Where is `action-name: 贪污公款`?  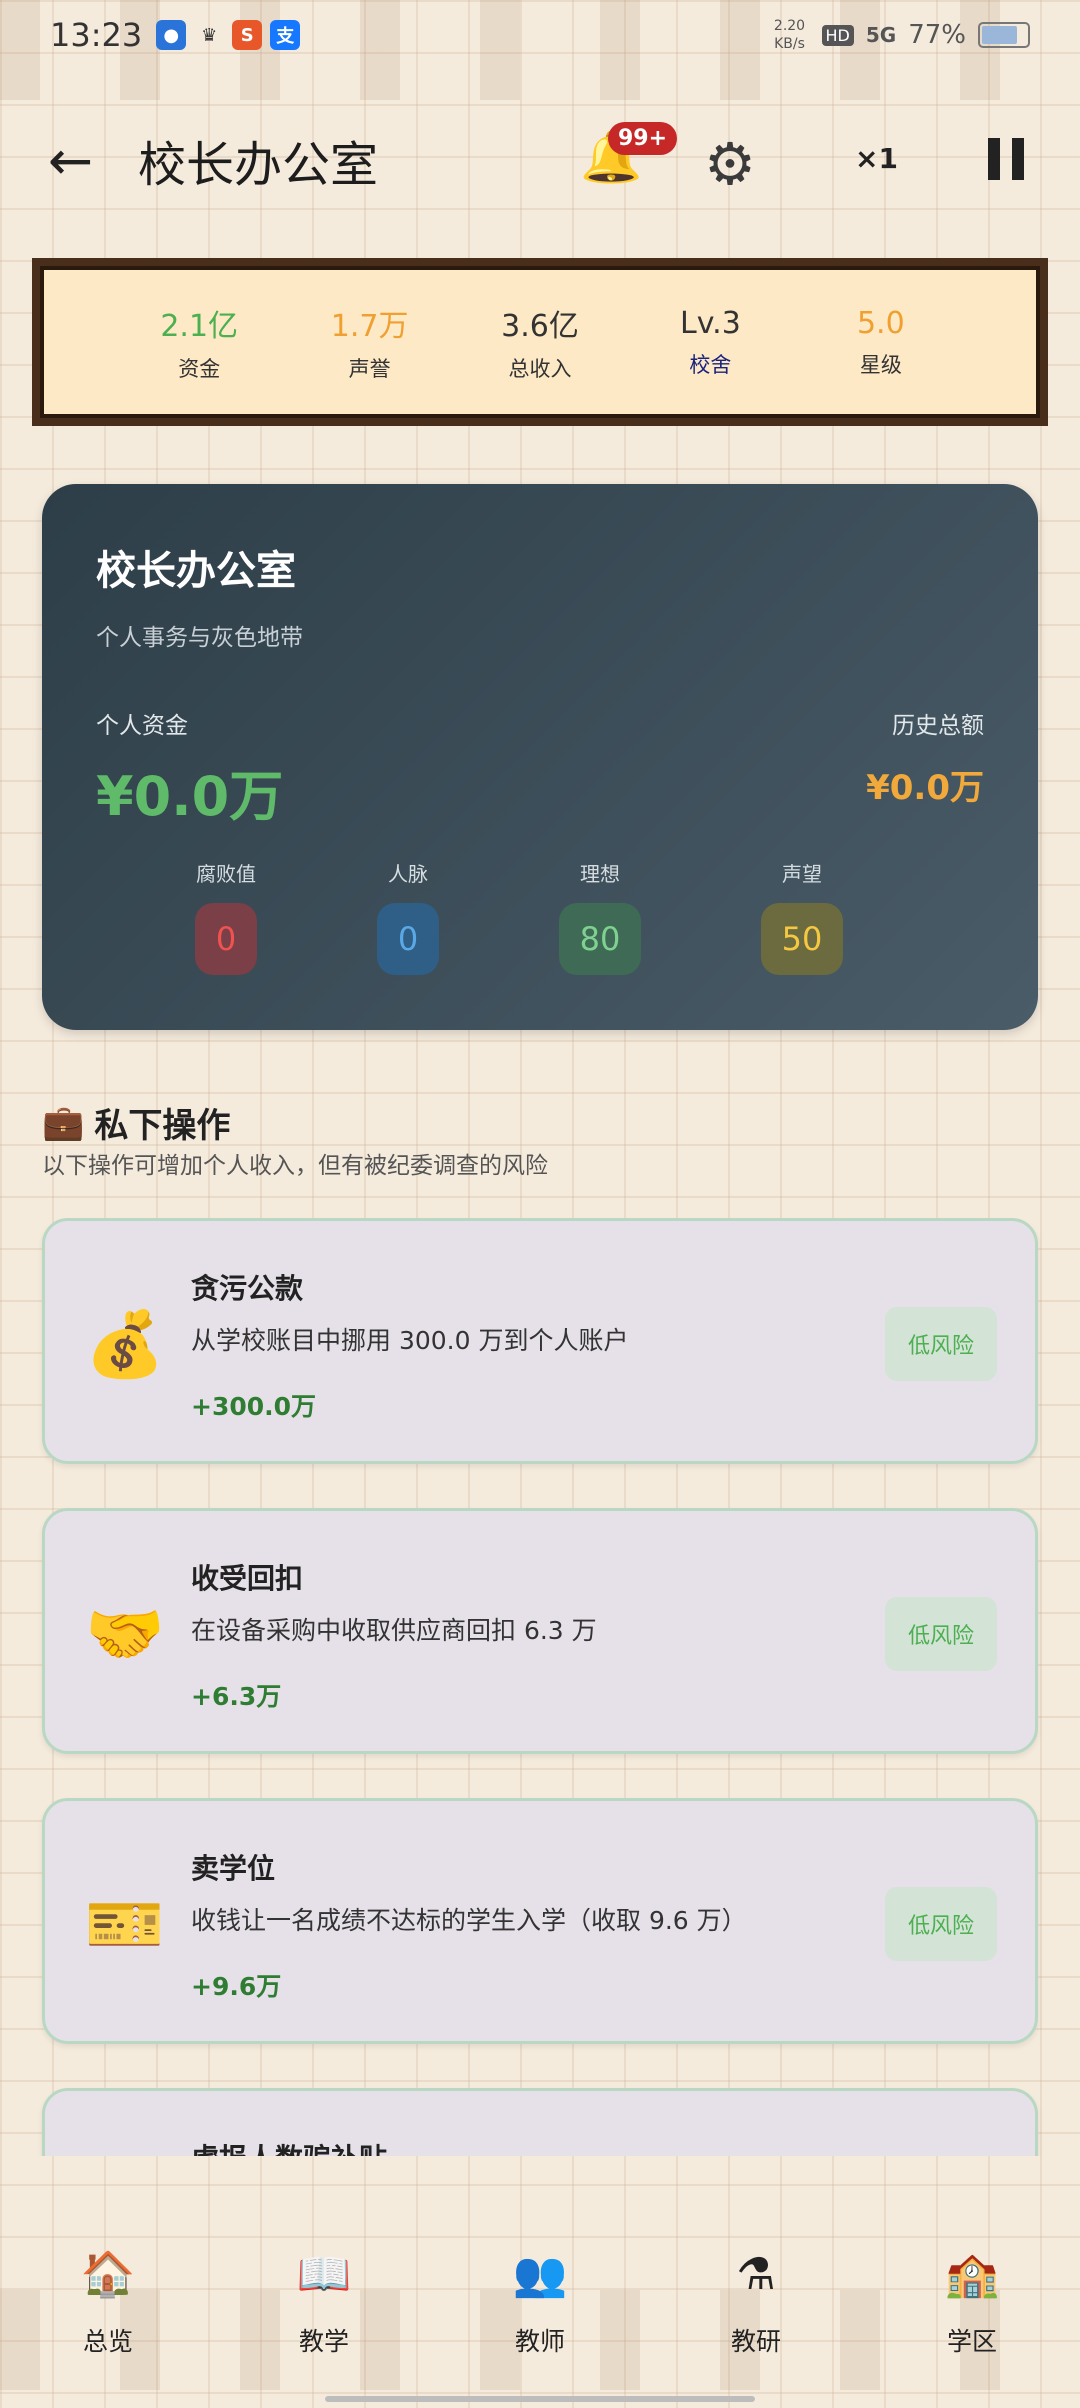 action-name: 贪污公款 is located at coordinates (247, 1288).